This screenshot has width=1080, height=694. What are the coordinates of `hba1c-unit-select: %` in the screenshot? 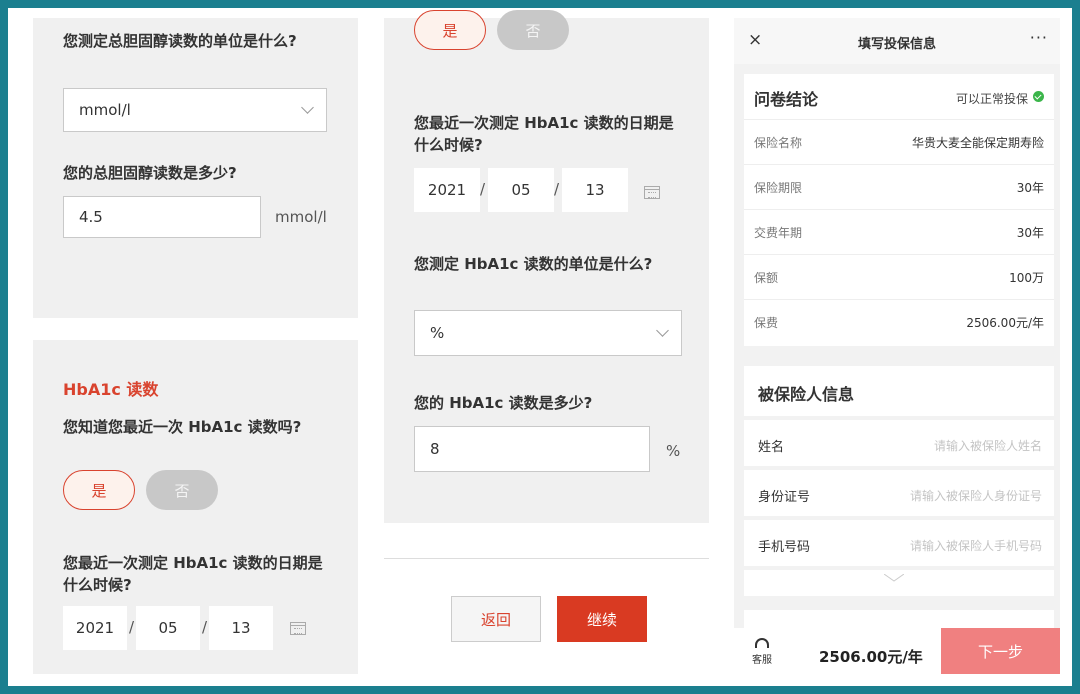 It's located at (548, 333).